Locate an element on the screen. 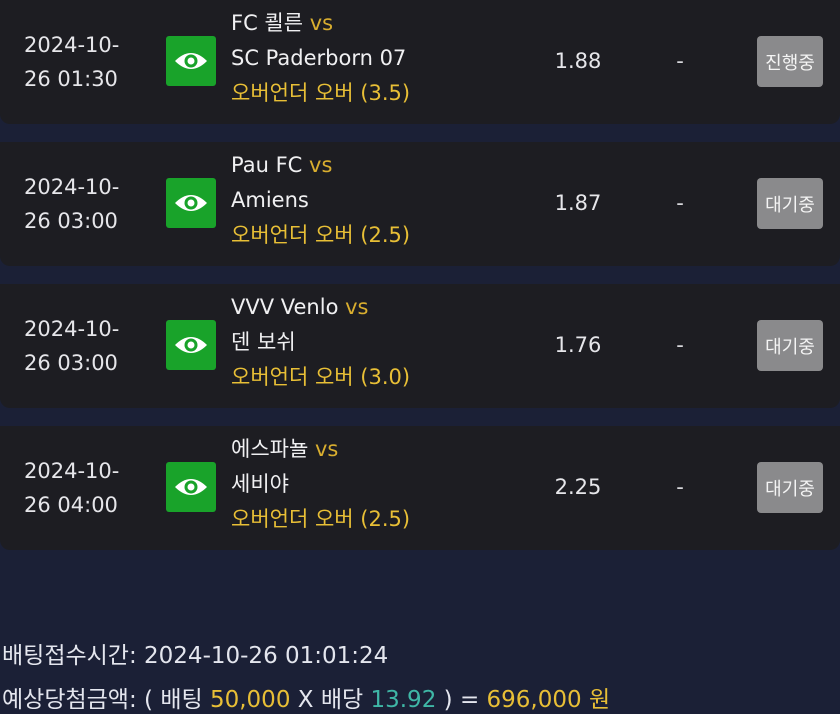  match-time: 26 04:00 is located at coordinates (71, 505).